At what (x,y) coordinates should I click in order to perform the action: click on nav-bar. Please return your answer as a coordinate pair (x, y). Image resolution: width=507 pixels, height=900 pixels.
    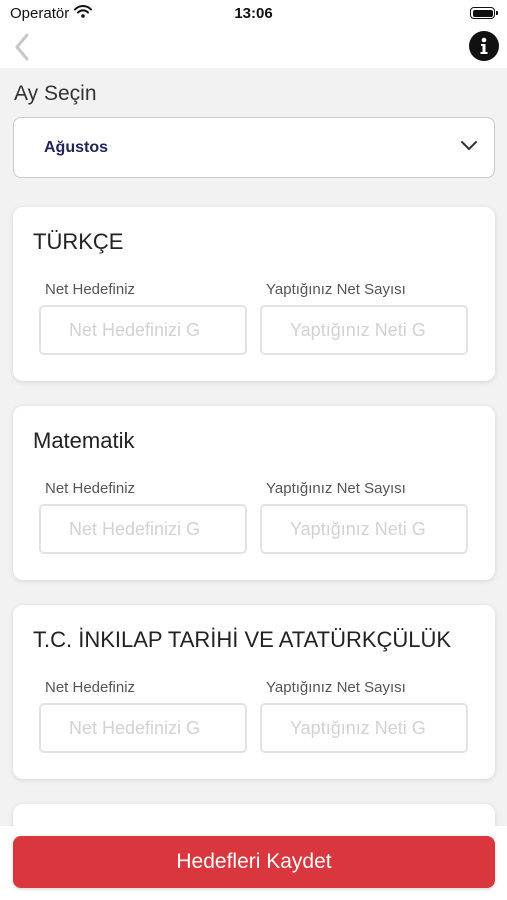
    Looking at the image, I should click on (253, 48).